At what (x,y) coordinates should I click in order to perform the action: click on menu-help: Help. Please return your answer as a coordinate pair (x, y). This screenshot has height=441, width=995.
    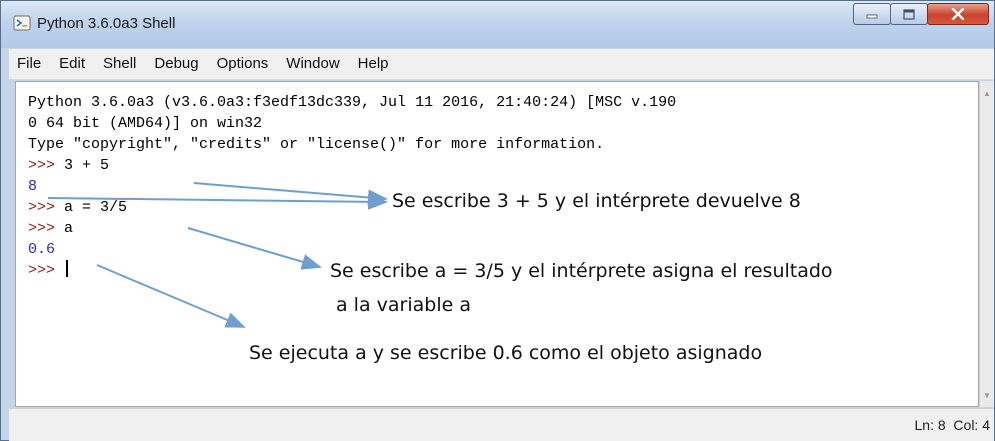
    Looking at the image, I should click on (374, 64).